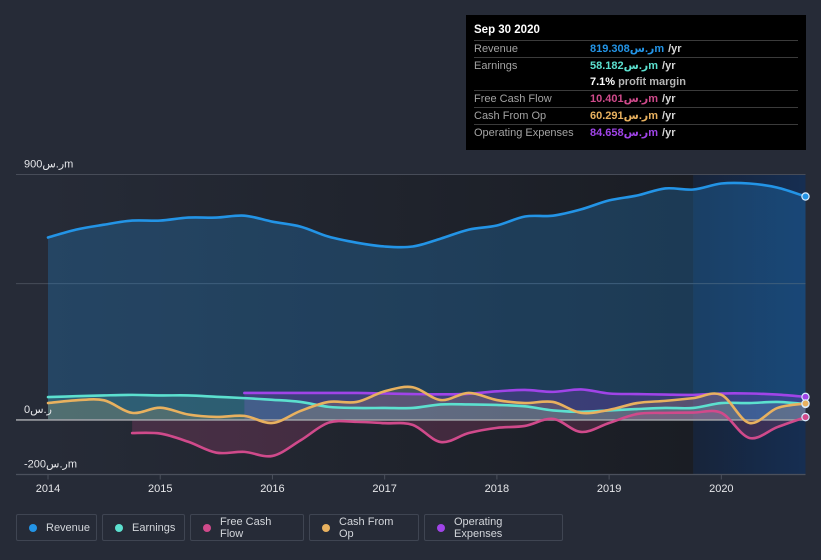 The image size is (821, 560). I want to click on y-tick-label: -ر.س200m, so click(50, 465).